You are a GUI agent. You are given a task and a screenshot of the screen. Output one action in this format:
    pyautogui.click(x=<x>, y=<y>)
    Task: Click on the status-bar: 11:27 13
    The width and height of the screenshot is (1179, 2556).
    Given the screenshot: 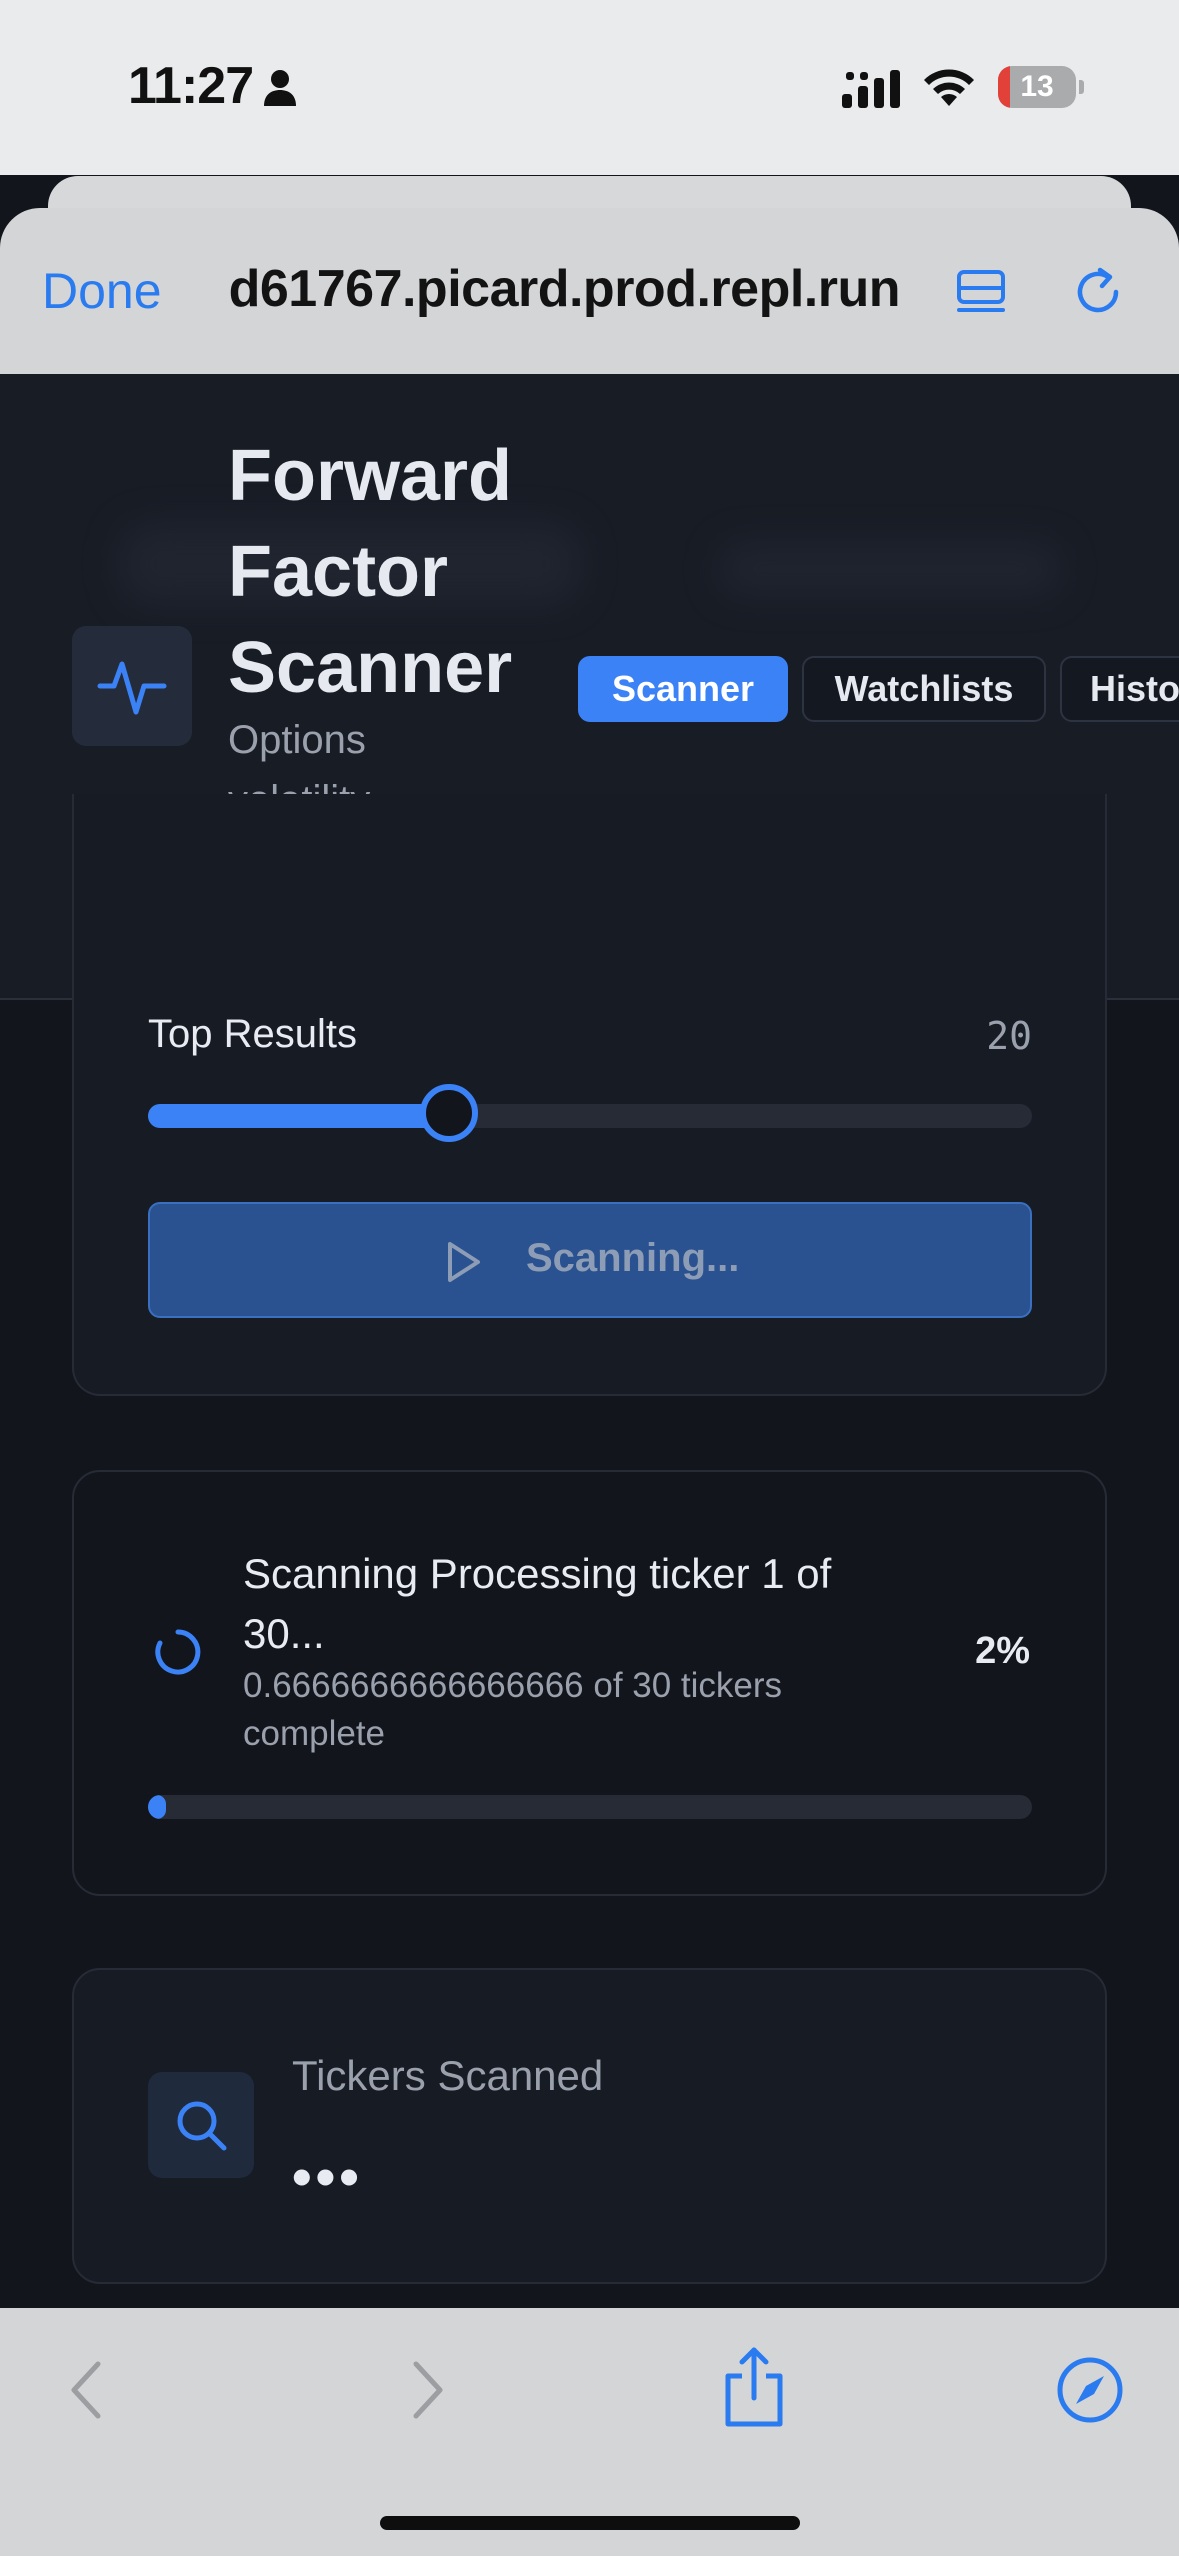 What is the action you would take?
    pyautogui.click(x=589, y=87)
    